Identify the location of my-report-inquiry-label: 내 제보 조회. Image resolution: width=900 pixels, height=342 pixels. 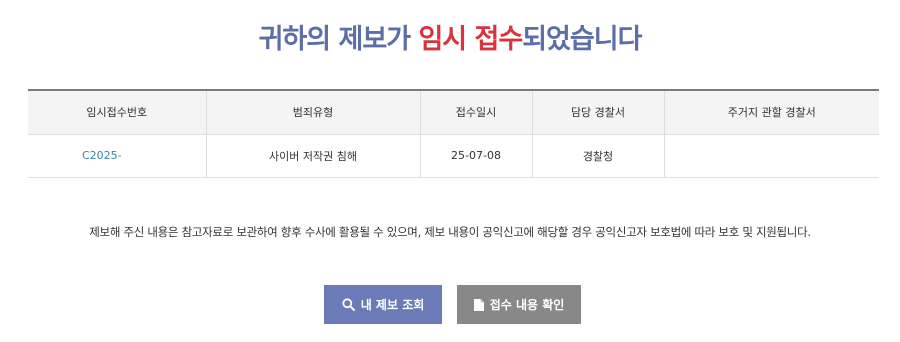
(392, 305).